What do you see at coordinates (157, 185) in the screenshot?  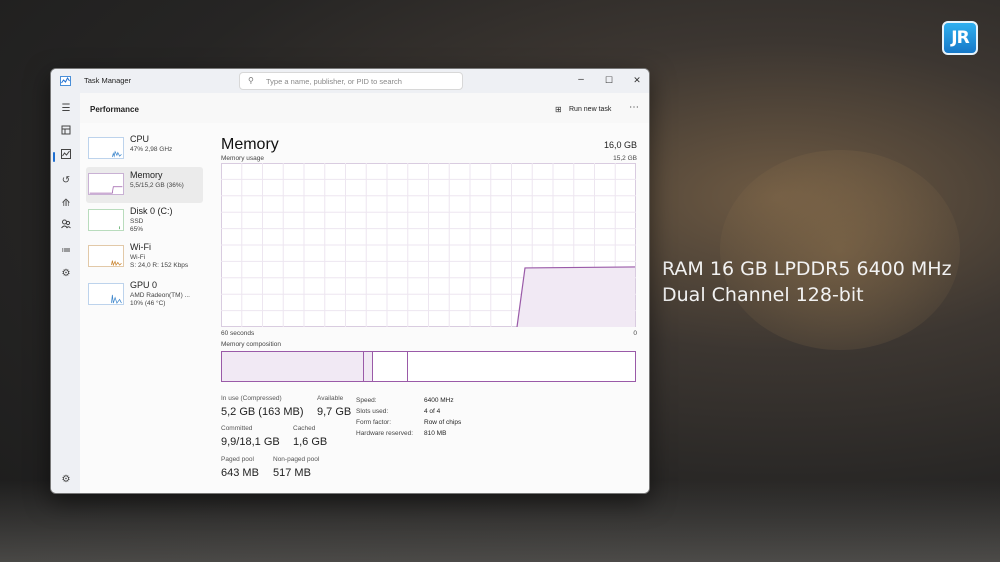 I see `tile-sub: 5,5/15,2 GB (36%)` at bounding box center [157, 185].